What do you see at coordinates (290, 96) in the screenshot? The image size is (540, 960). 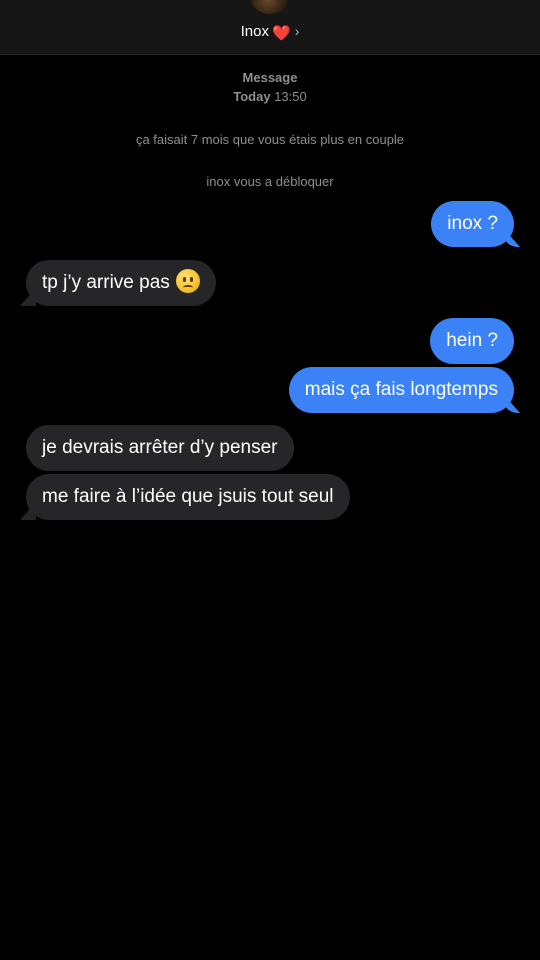 I see `timestamp-time: 13:50` at bounding box center [290, 96].